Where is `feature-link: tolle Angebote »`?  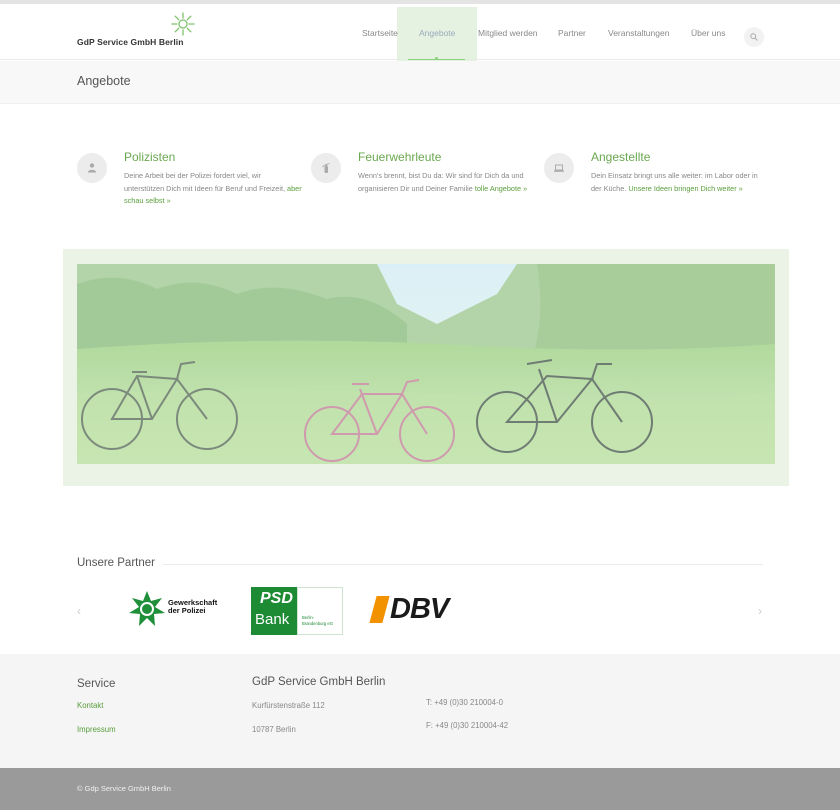
feature-link: tolle Angebote » is located at coordinates (501, 188).